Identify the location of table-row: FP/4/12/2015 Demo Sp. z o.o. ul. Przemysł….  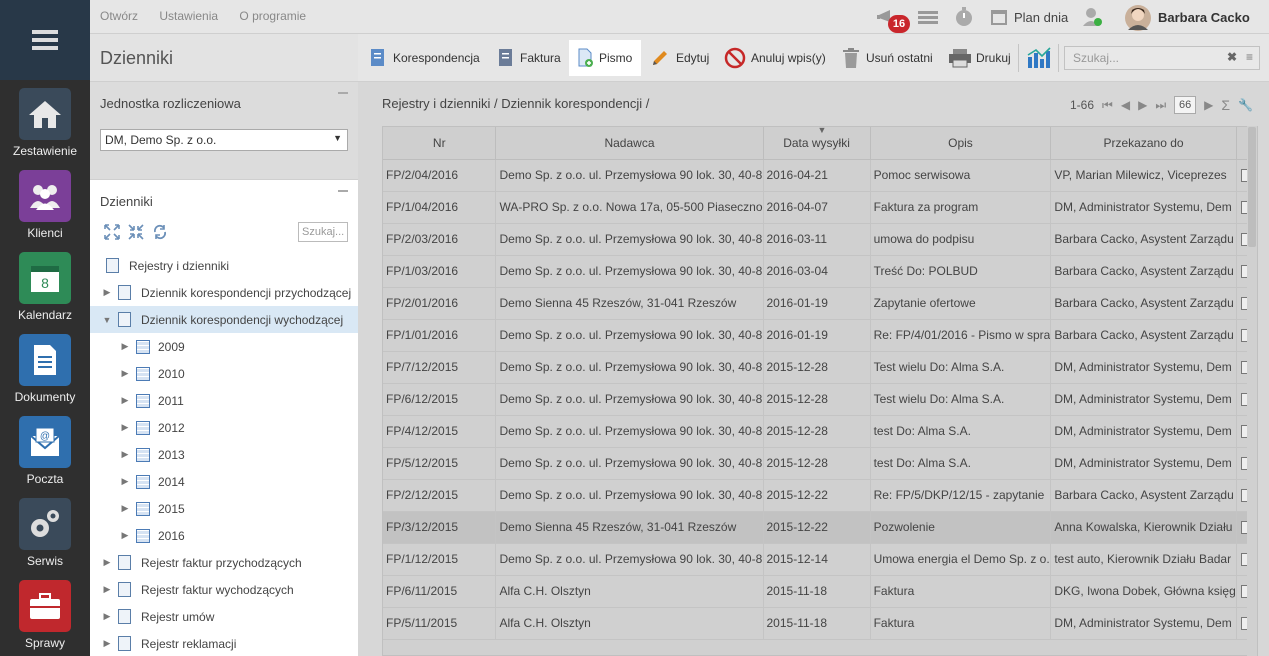
(820, 431).